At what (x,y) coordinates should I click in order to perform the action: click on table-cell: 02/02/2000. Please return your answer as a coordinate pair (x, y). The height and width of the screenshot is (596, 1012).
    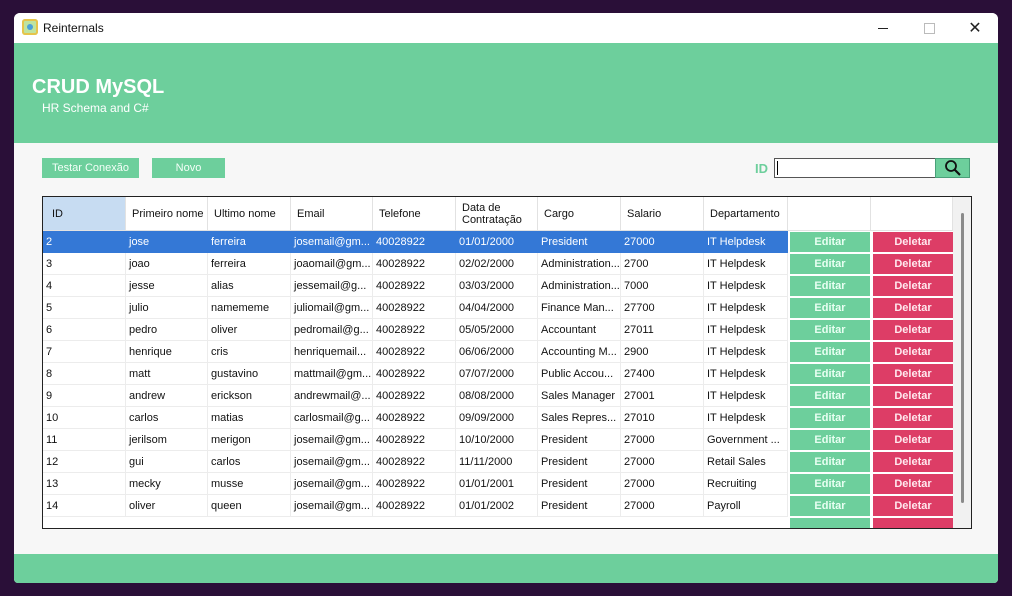
    Looking at the image, I should click on (497, 264).